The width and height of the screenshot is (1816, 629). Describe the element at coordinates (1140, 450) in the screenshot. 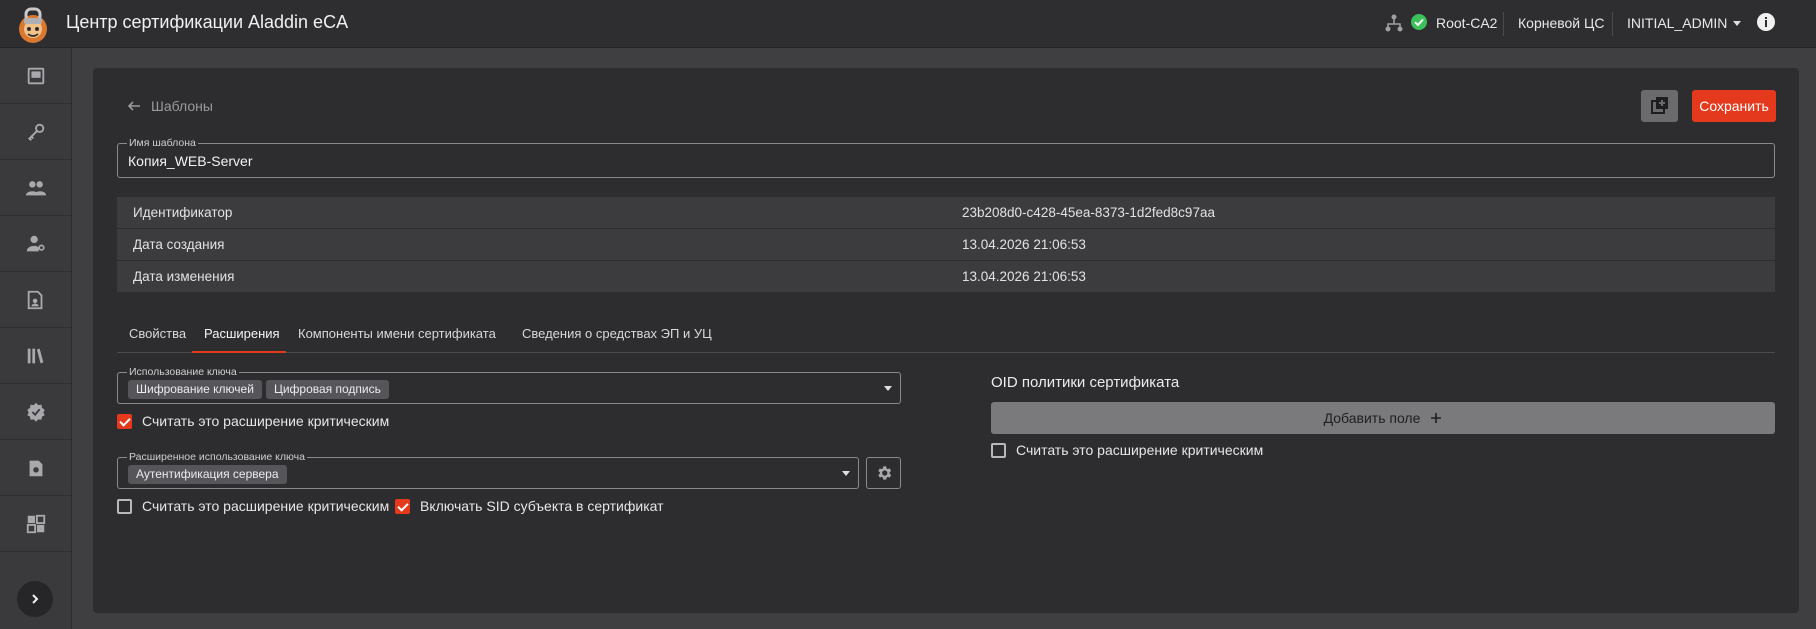

I see `oid-policy-critical-label: Считать это расширение критическим` at that location.